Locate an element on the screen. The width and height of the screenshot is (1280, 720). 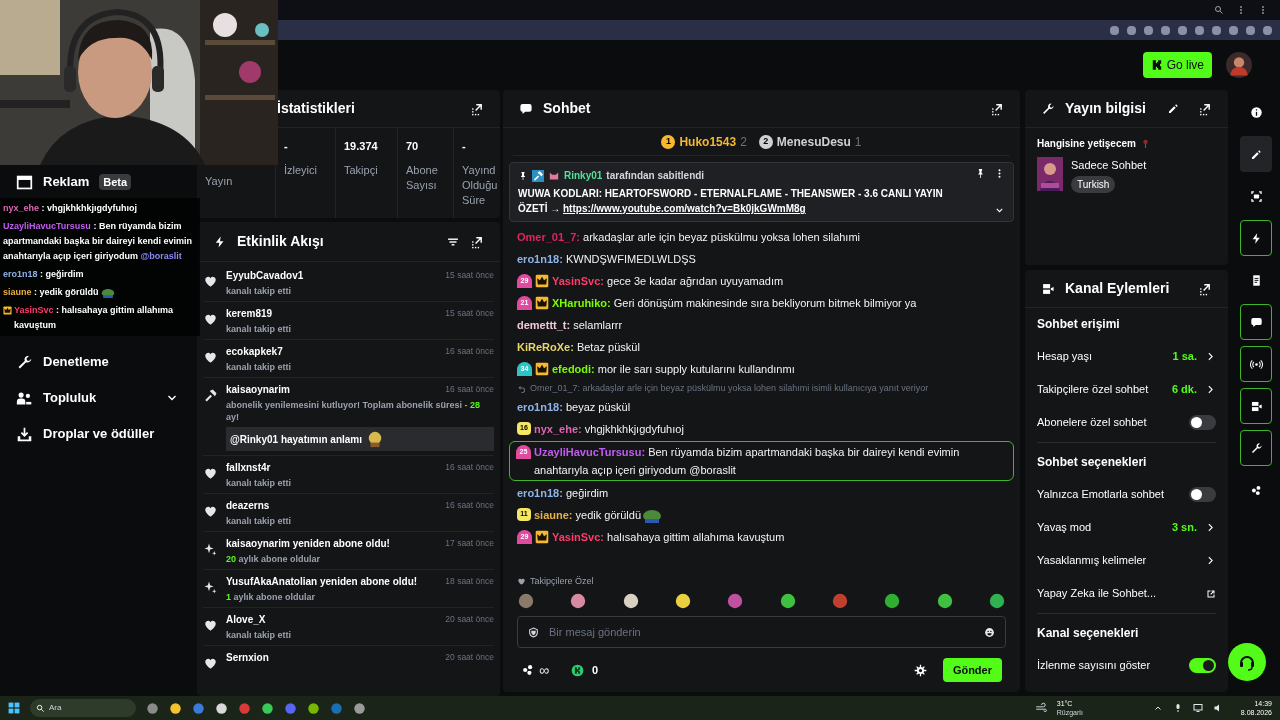
sidebar-item: Reklam is located at coordinates (66, 182).